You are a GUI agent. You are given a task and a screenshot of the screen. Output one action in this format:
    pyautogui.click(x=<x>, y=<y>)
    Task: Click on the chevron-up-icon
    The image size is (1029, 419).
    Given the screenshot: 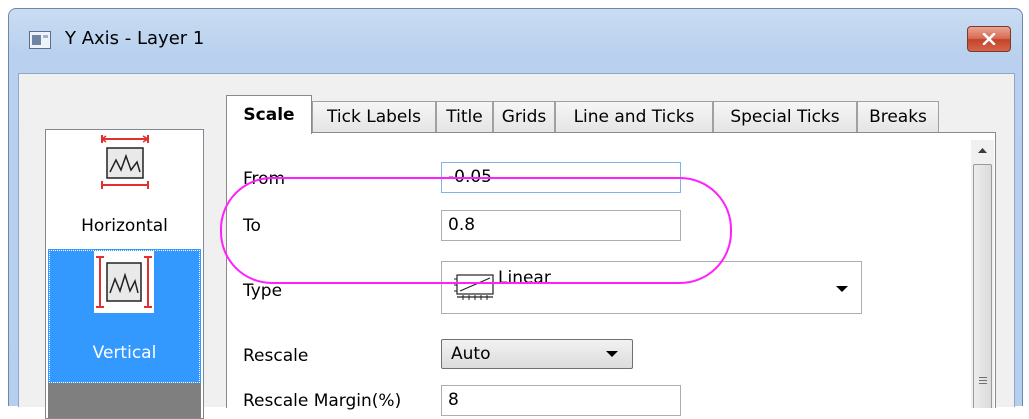 What is the action you would take?
    pyautogui.click(x=982, y=150)
    